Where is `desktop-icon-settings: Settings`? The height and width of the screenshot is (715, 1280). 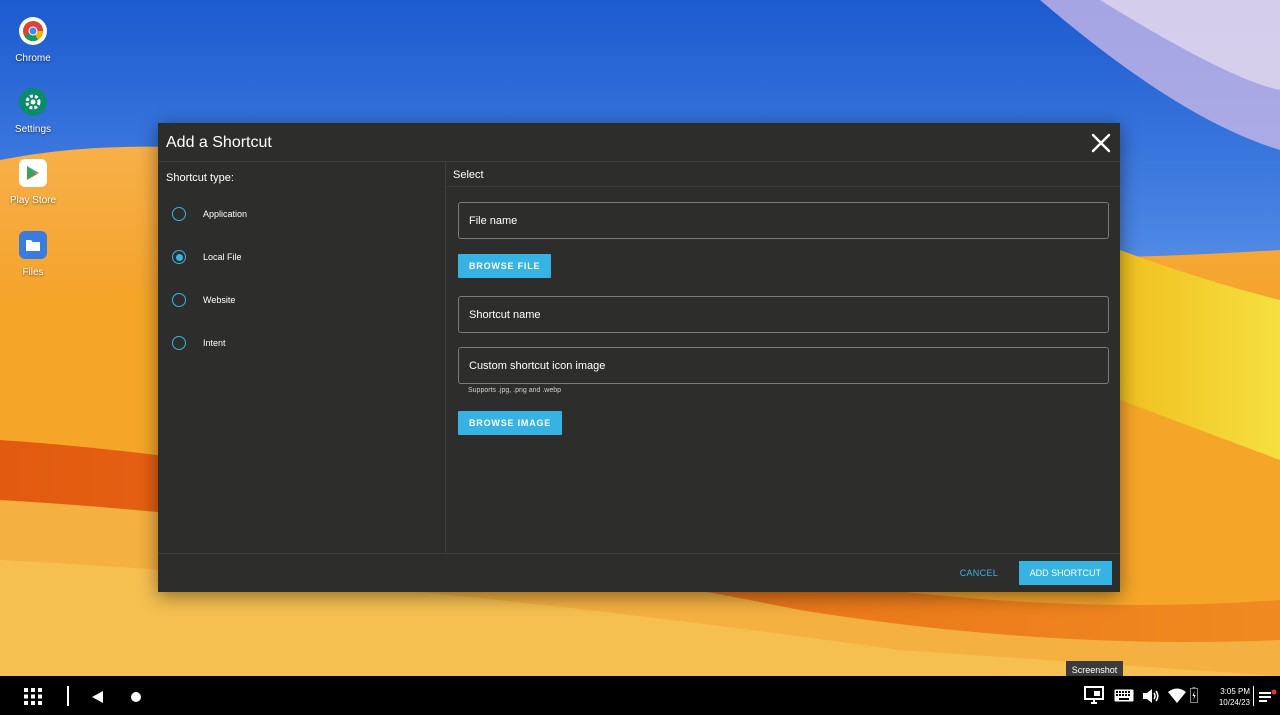 desktop-icon-settings: Settings is located at coordinates (33, 111).